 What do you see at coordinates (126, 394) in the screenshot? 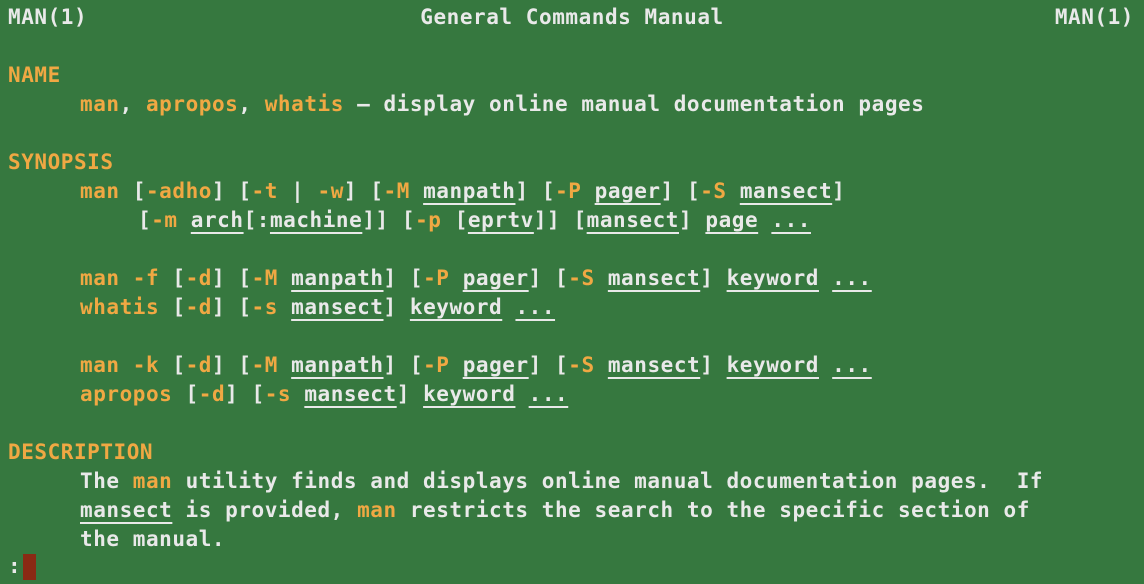
I see `cmd-name: apropos` at bounding box center [126, 394].